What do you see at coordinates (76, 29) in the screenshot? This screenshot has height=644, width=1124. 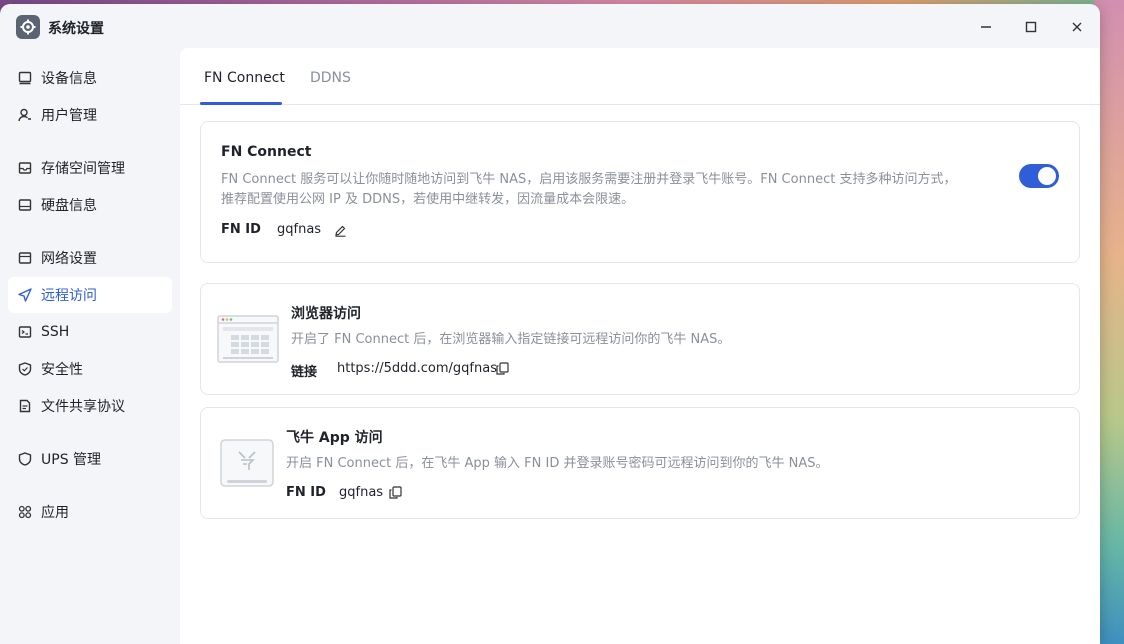 I see `window-title: 系统设置` at bounding box center [76, 29].